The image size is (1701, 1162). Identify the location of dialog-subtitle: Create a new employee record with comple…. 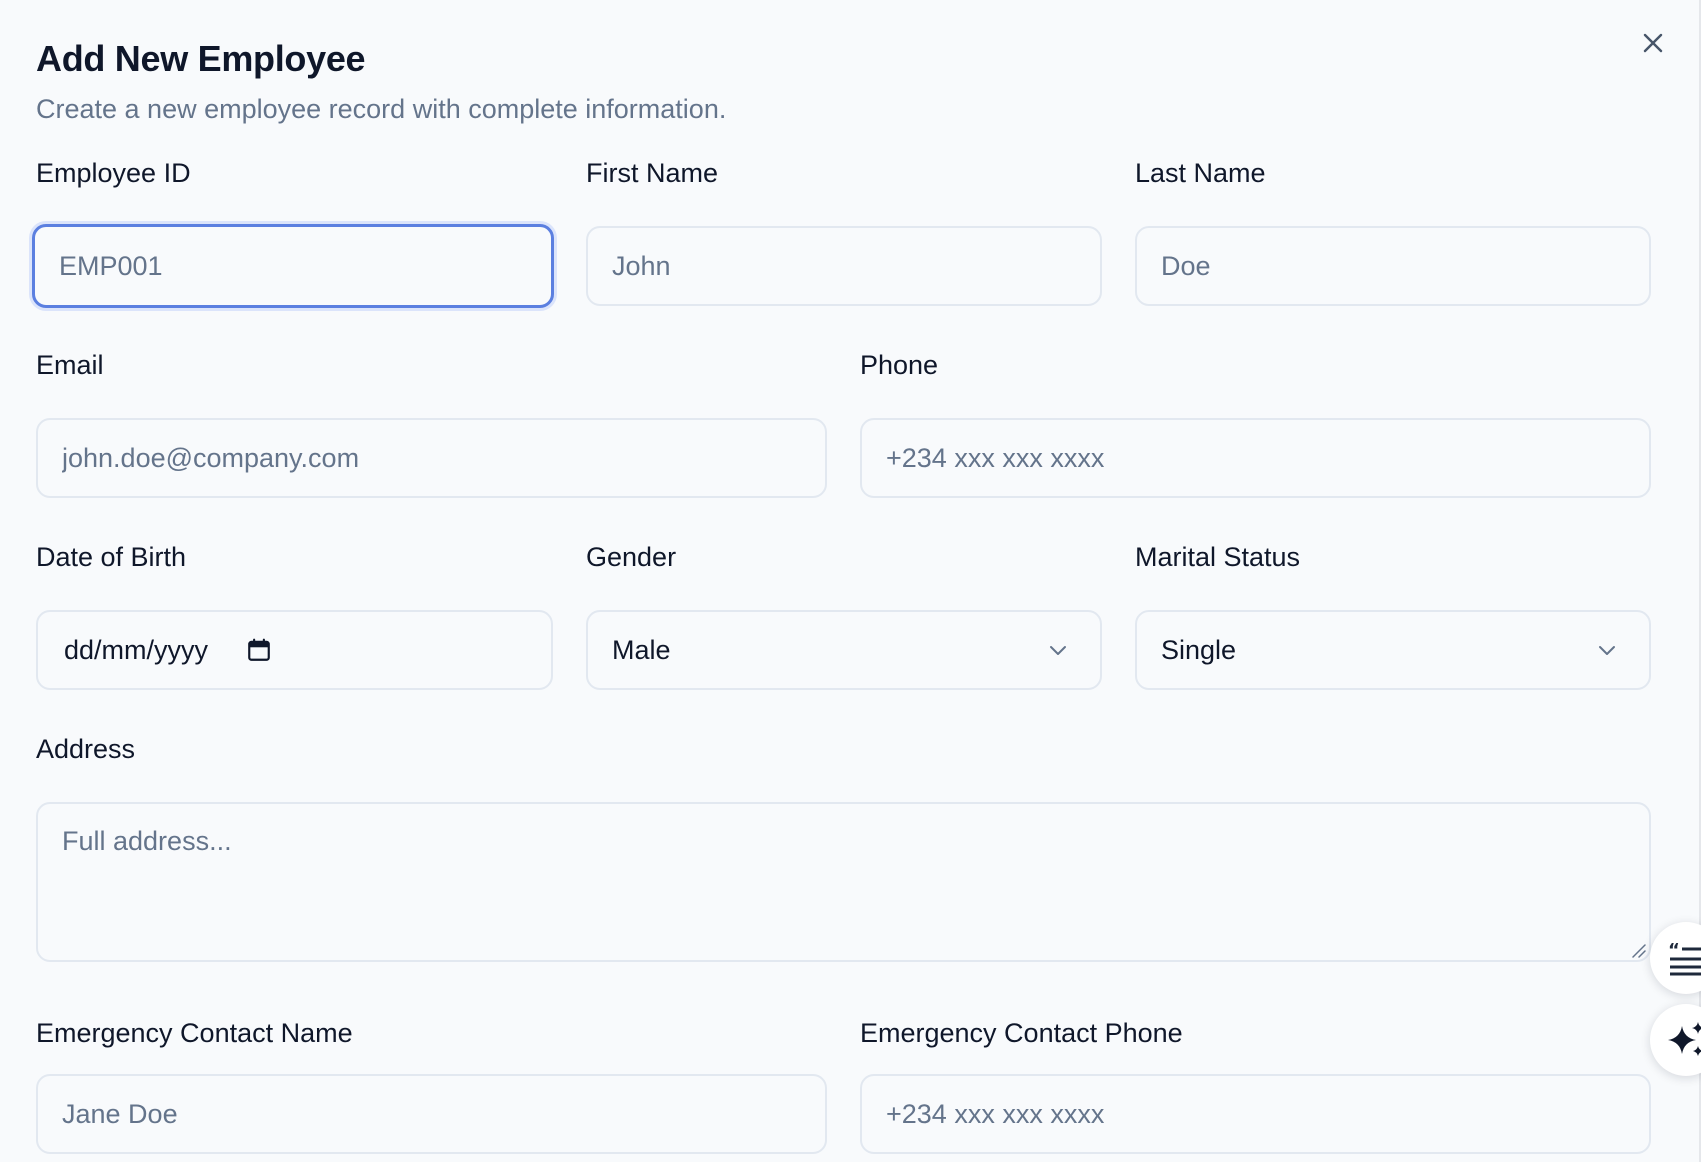
(381, 109).